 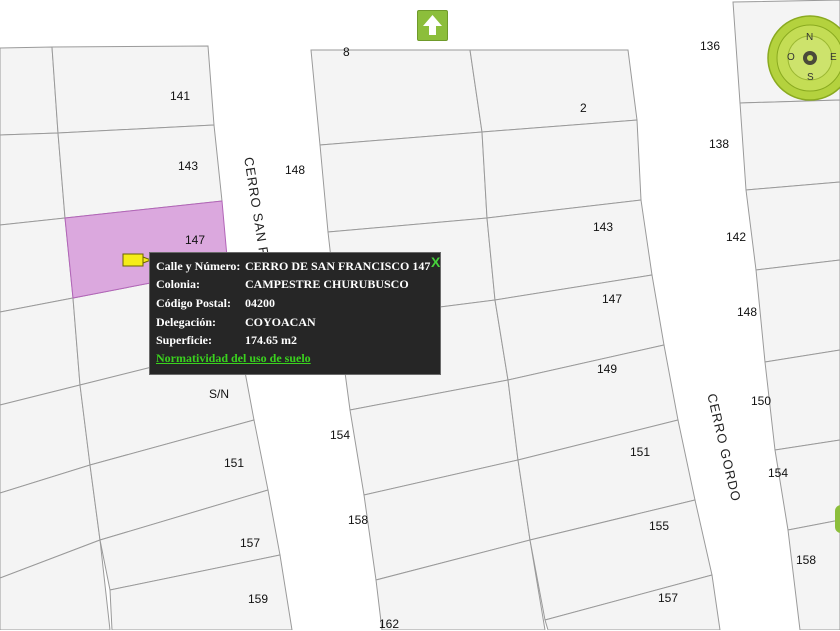 What do you see at coordinates (271, 340) in the screenshot?
I see `field-value: 174.65 m2` at bounding box center [271, 340].